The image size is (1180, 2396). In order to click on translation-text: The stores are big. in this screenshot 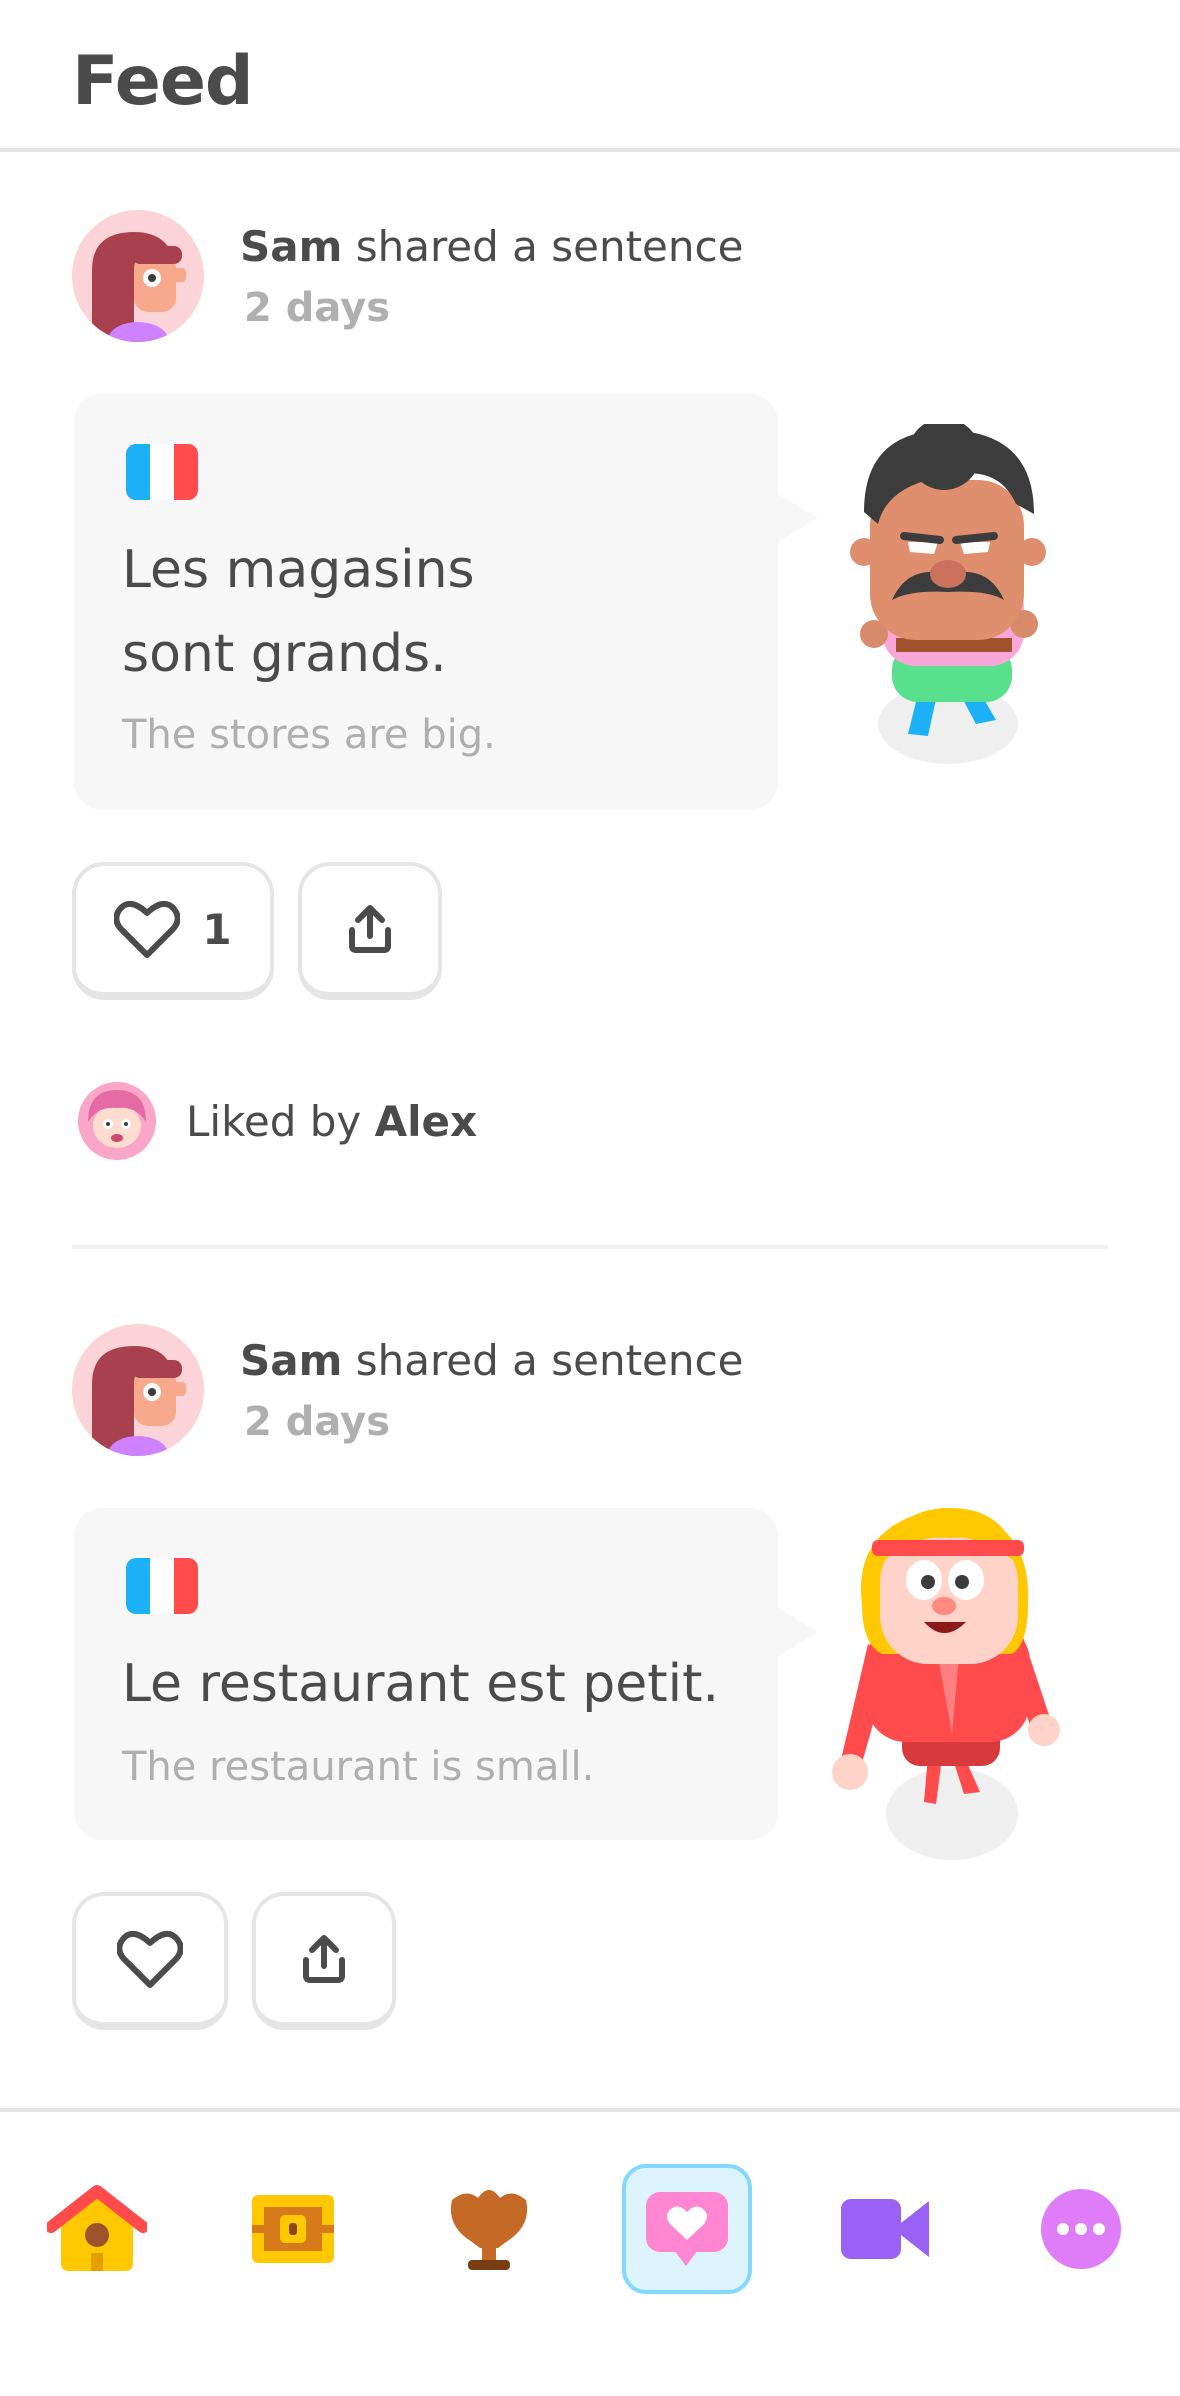, I will do `click(309, 735)`.